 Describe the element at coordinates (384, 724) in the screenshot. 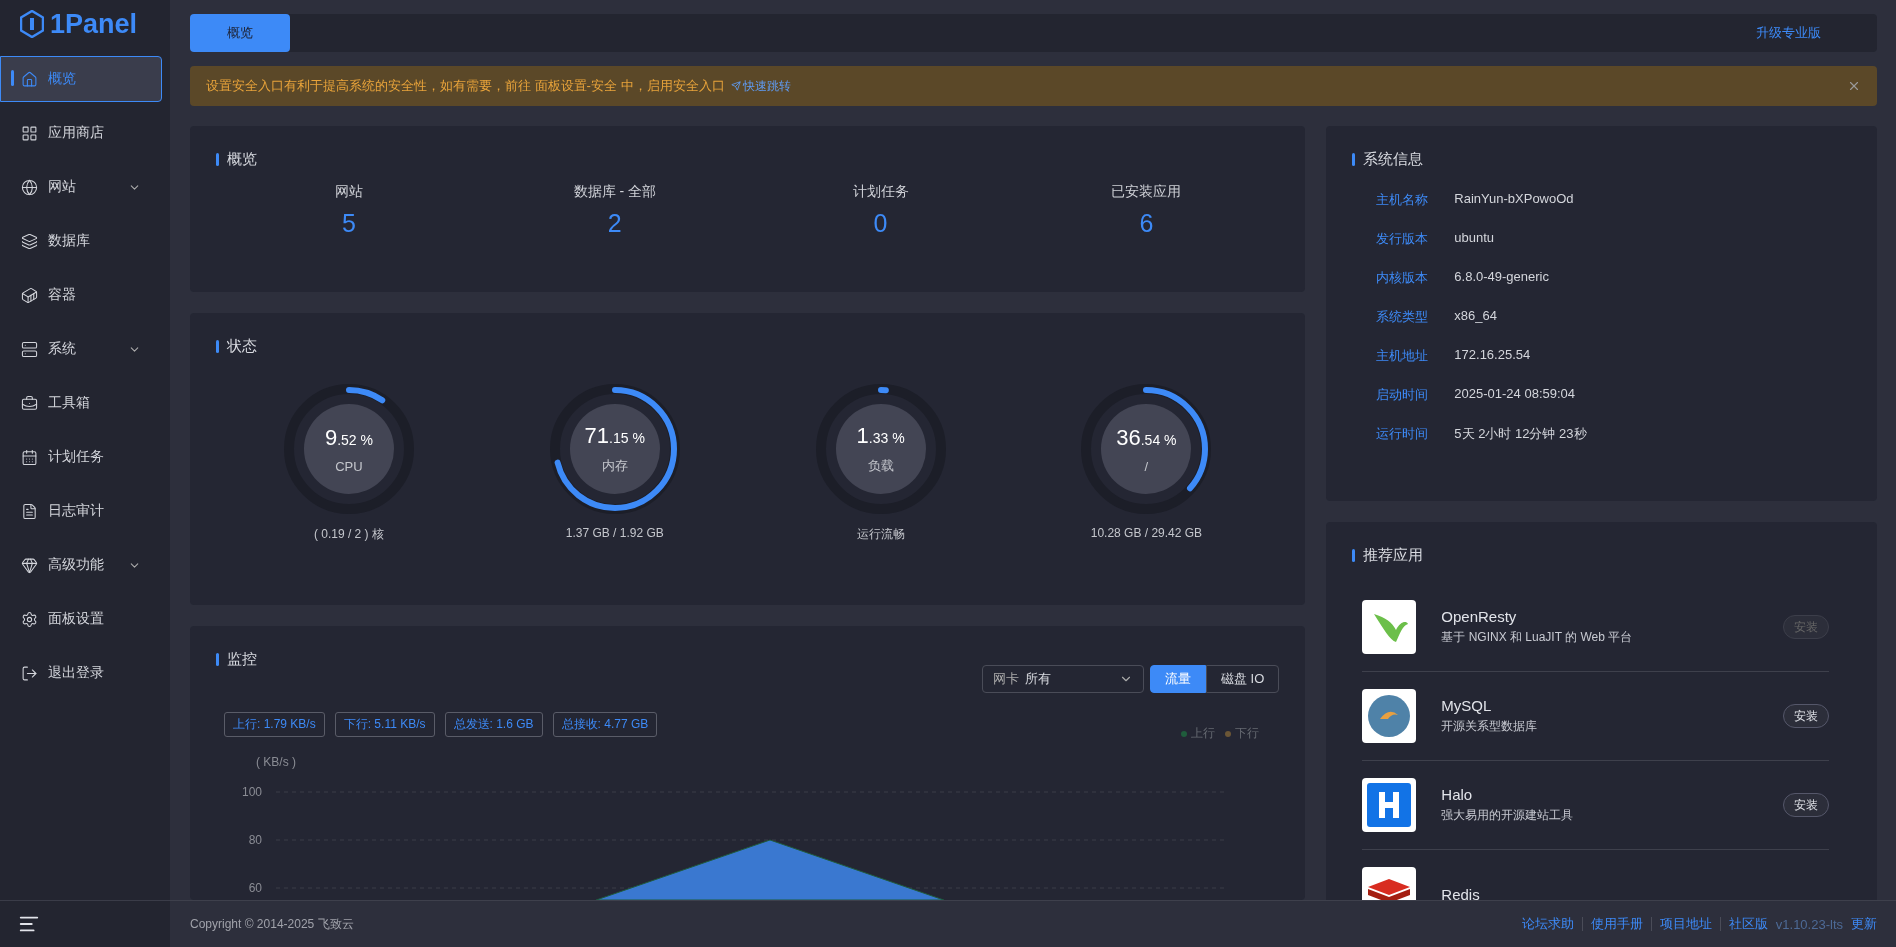

I see `traffic-tag: 下行: 5.11 KB/s` at that location.